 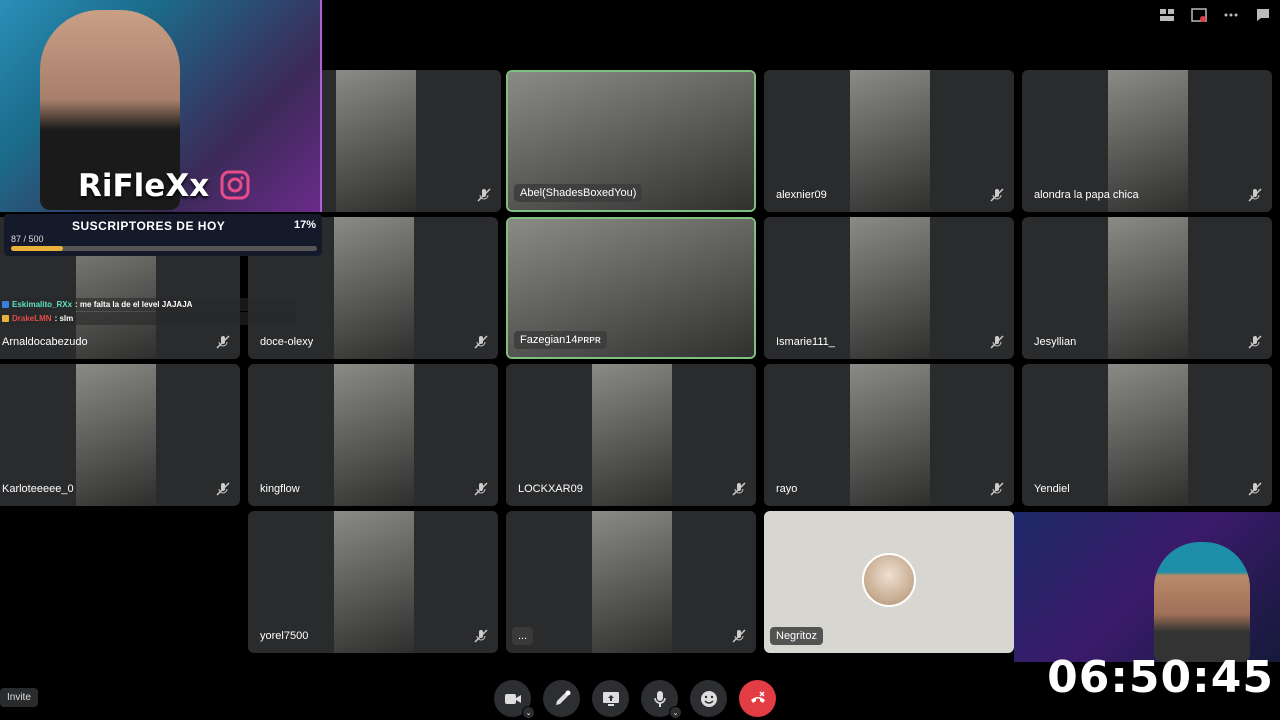 I want to click on participant-name: Arnaldocabezudo, so click(x=45, y=342).